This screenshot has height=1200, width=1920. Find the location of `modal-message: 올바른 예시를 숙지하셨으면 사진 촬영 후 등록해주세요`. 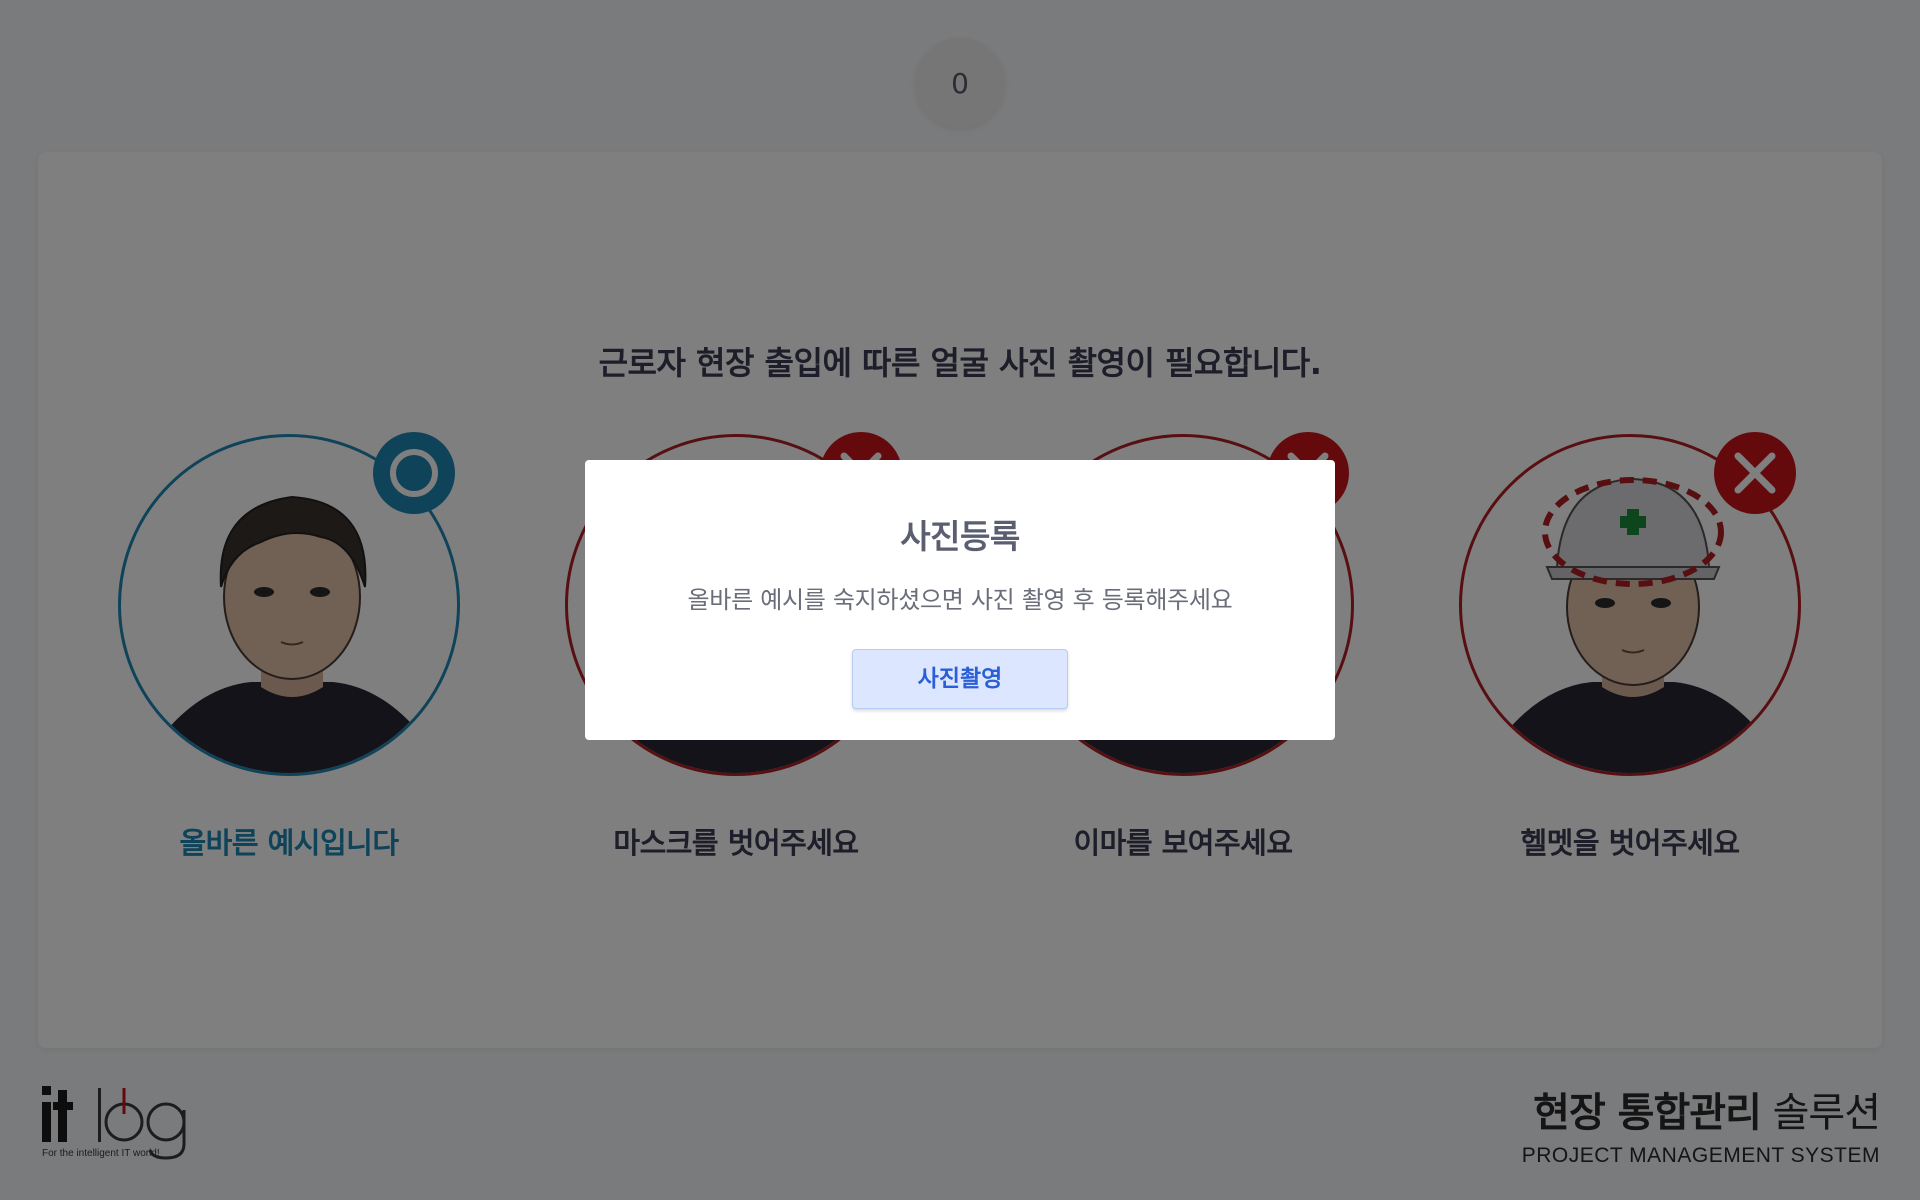

modal-message: 올바른 예시를 숙지하셨으면 사진 촬영 후 등록해주세요 is located at coordinates (960, 600).